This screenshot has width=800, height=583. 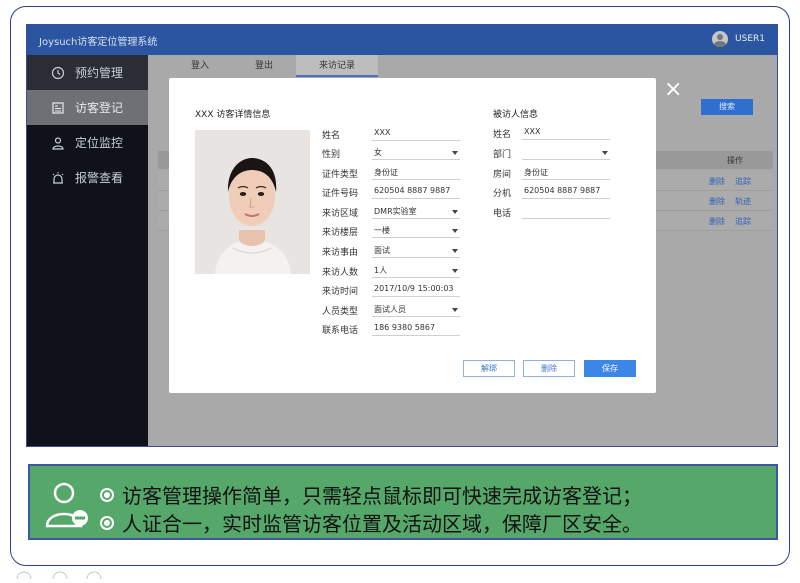 I want to click on field-visit-area: 来访区域 DMR实验室, so click(x=391, y=211).